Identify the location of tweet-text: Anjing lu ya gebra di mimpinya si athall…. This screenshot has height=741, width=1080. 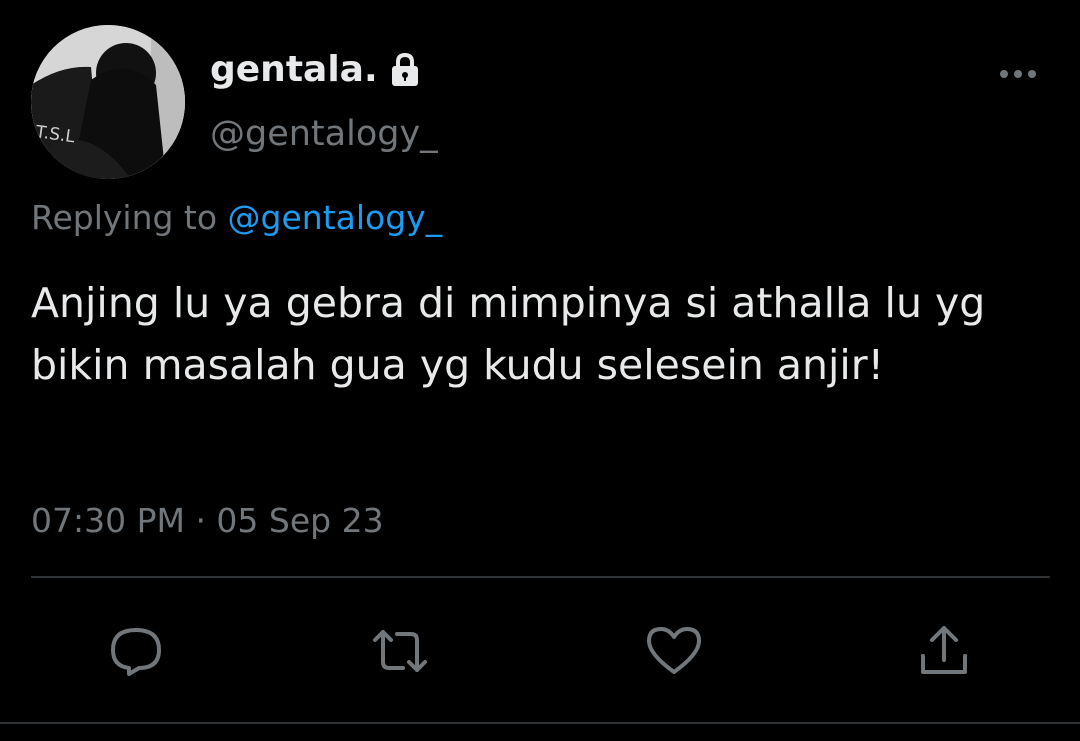
(508, 334).